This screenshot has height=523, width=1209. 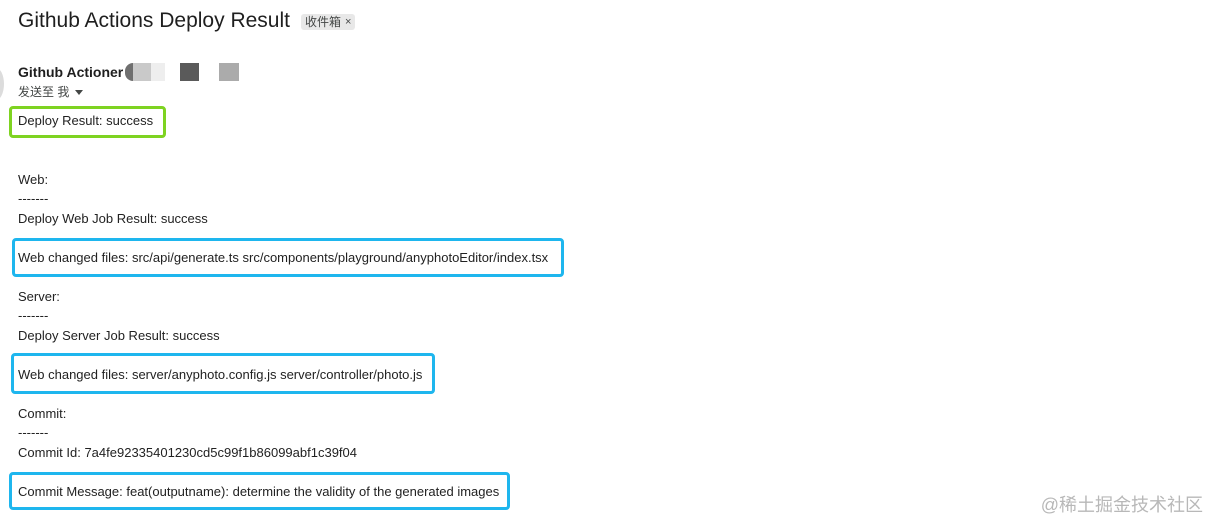 I want to click on redacted-sender-email, so click(x=129, y=72).